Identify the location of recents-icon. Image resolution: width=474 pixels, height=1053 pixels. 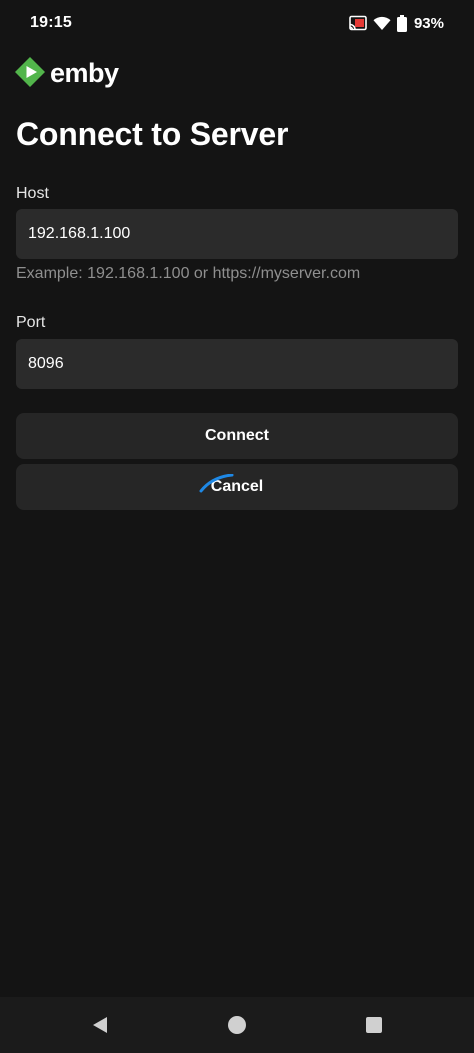
(374, 1025).